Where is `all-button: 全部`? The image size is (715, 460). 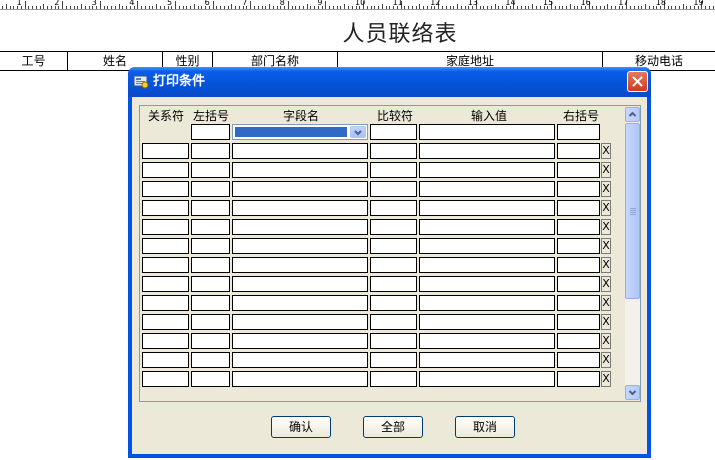 all-button: 全部 is located at coordinates (393, 427).